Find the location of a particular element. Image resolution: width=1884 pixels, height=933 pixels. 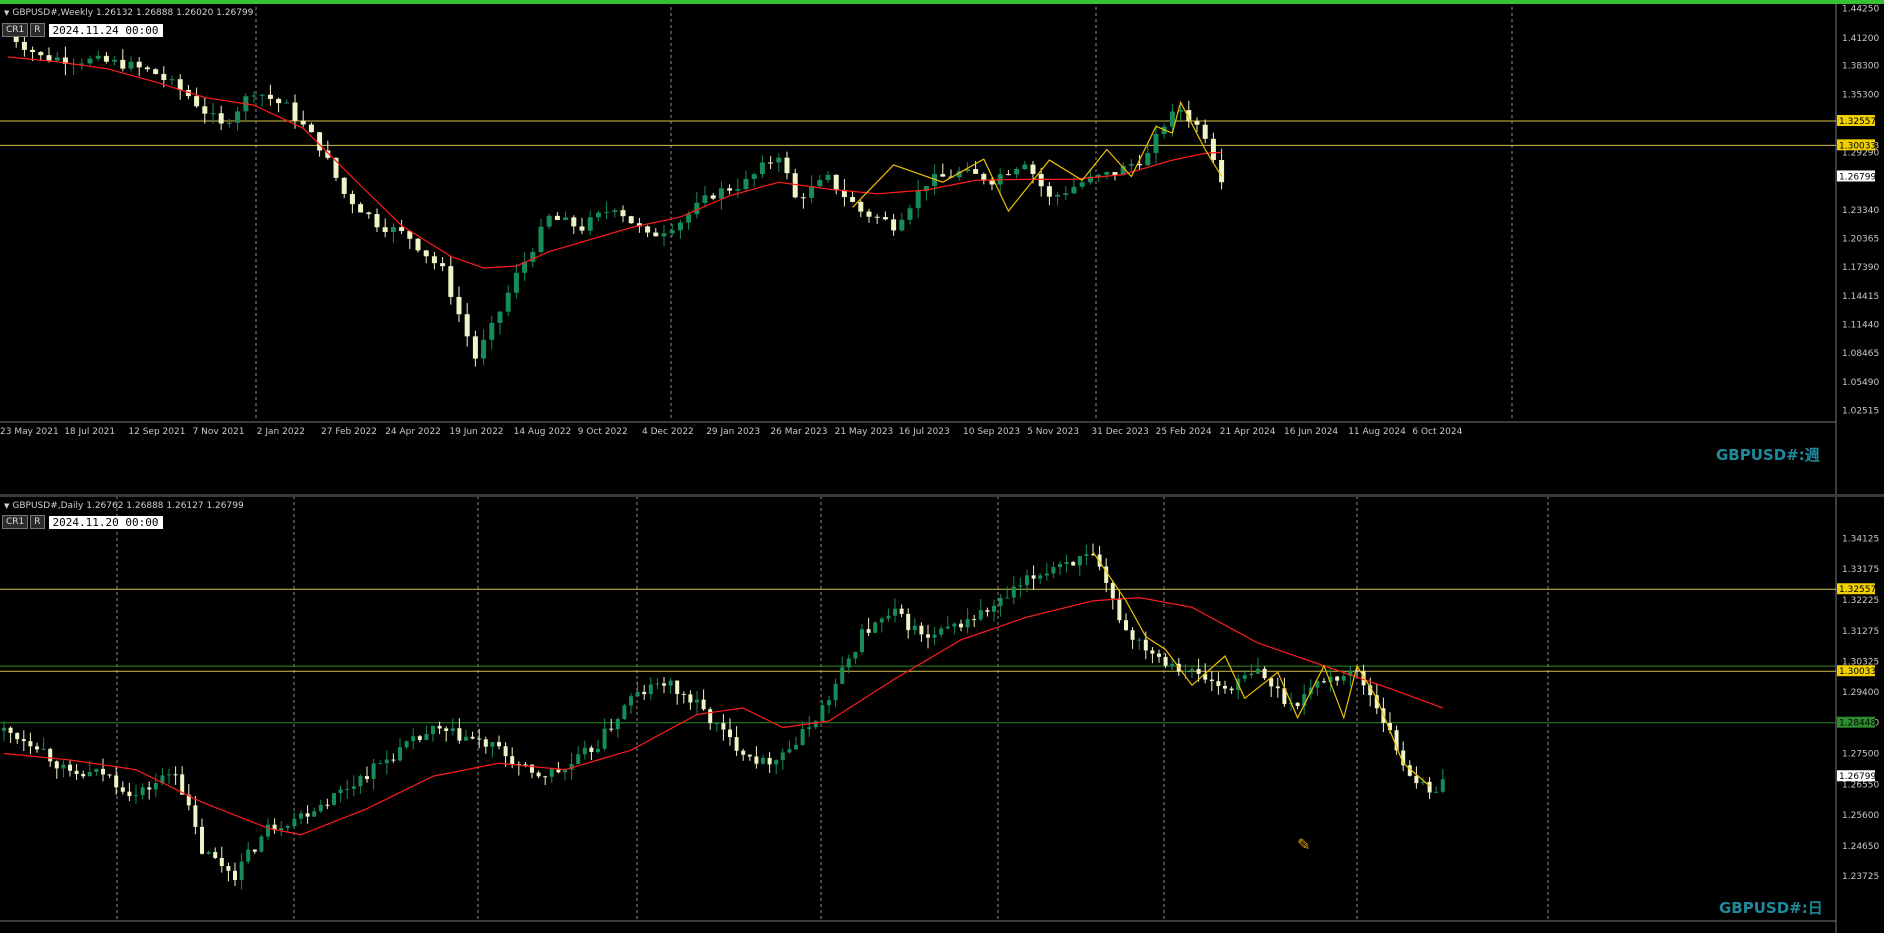

price-tag-label: 1.30033 is located at coordinates (1857, 672).